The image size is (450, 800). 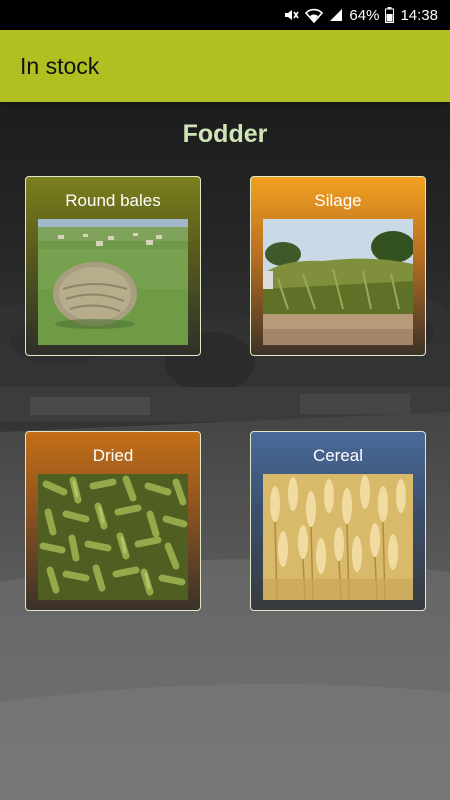 I want to click on card-silage: Silage, so click(x=338, y=266).